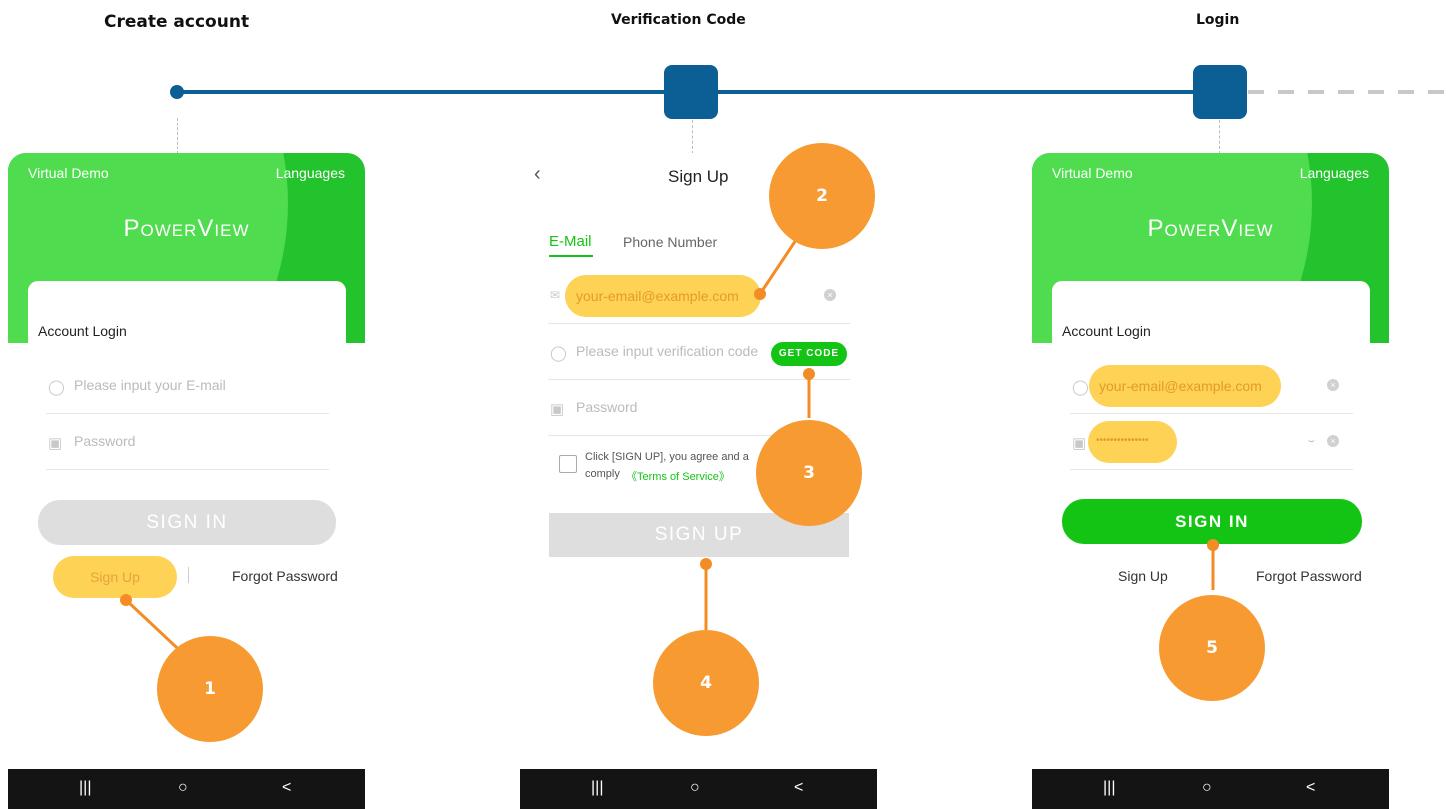  Describe the element at coordinates (210, 689) in the screenshot. I see `callout-1: 1` at that location.